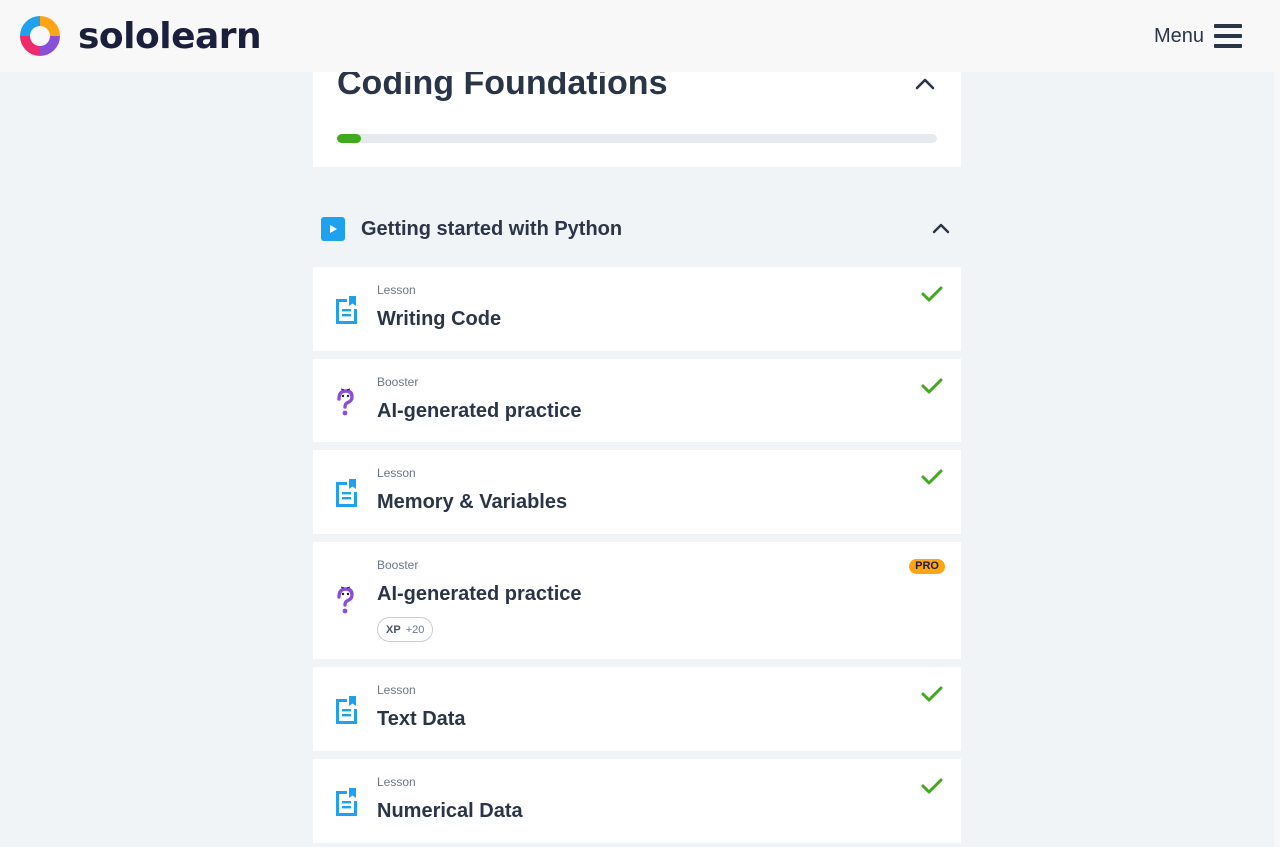 The height and width of the screenshot is (847, 1280). I want to click on course-progress-fill, so click(349, 138).